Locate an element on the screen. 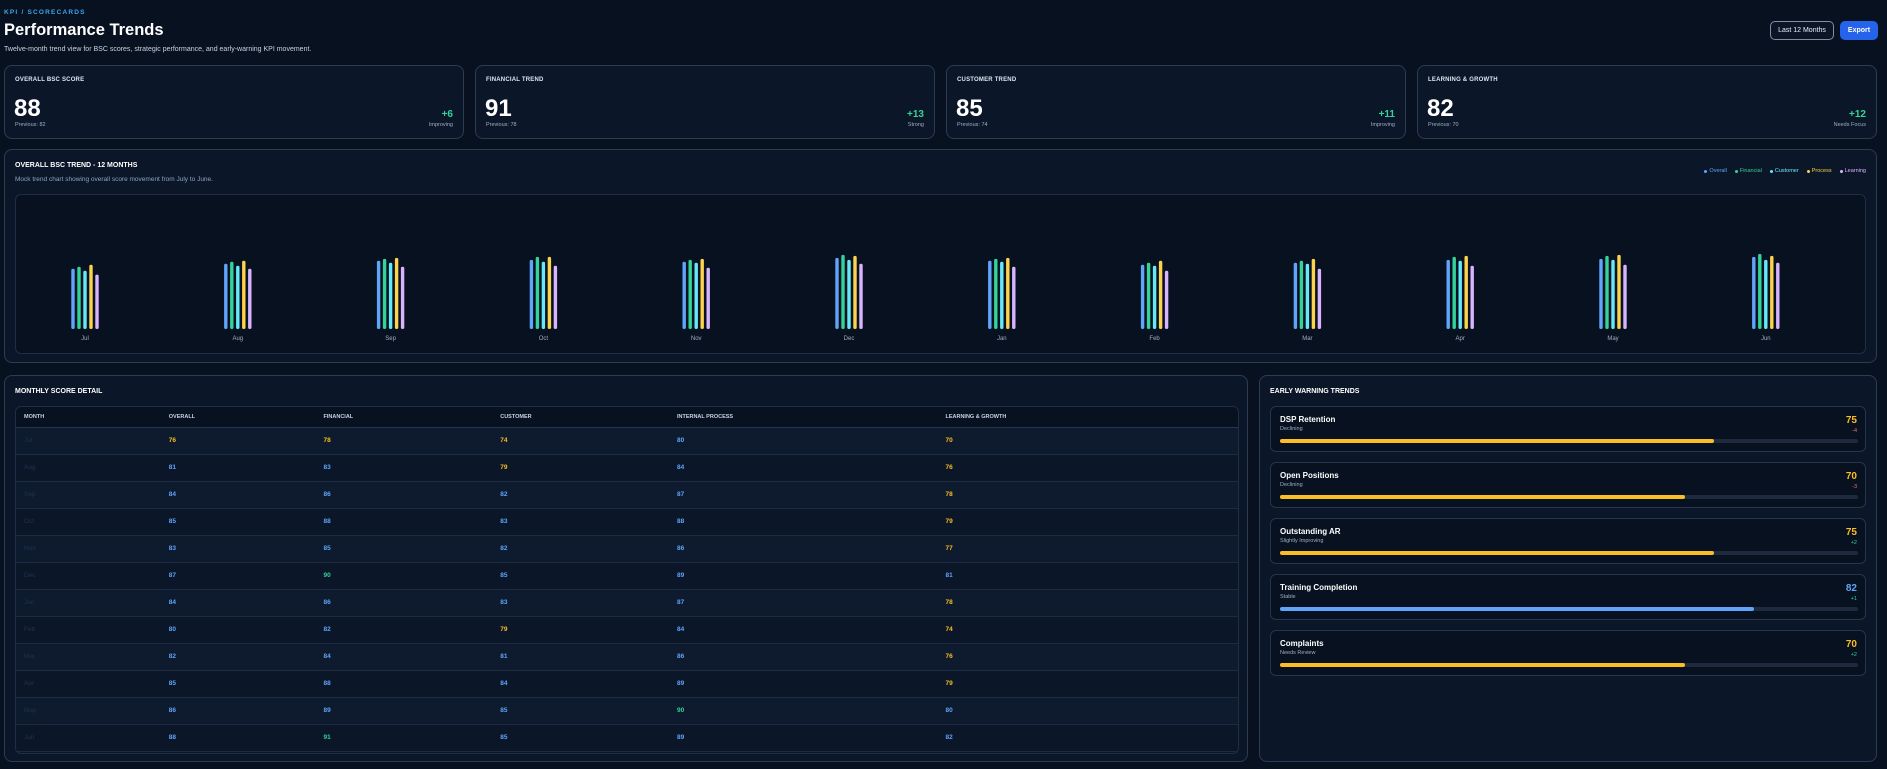 The height and width of the screenshot is (769, 1887). column-header: CUSTOMER is located at coordinates (580, 417).